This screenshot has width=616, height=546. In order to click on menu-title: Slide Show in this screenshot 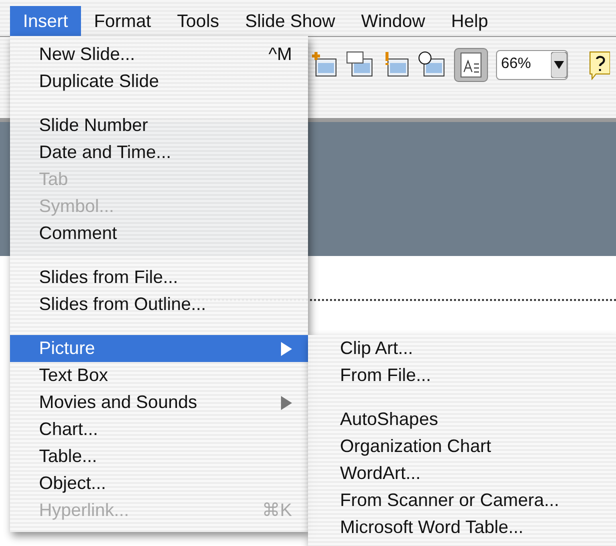, I will do `click(290, 21)`.